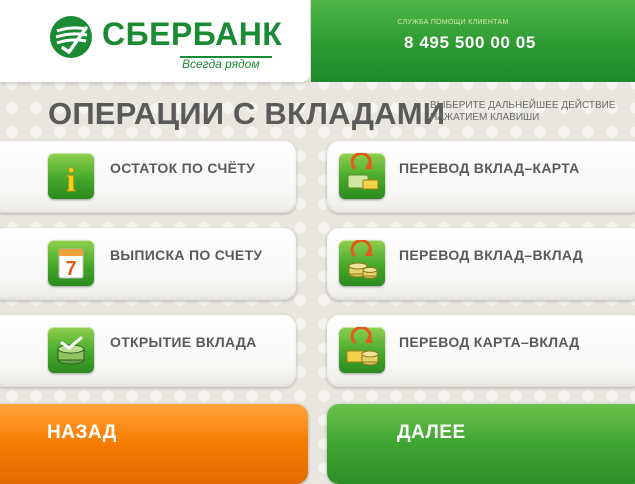 This screenshot has width=635, height=484. What do you see at coordinates (183, 342) in the screenshot?
I see `option-label: ОТКРЫТИЕ ВКЛАДА` at bounding box center [183, 342].